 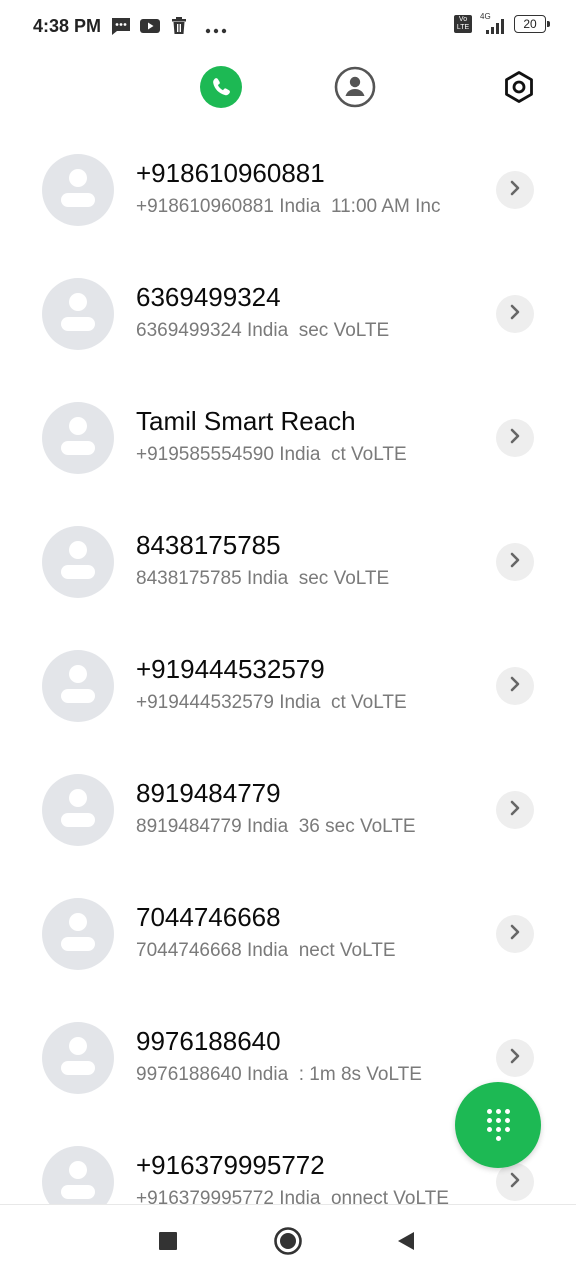 What do you see at coordinates (216, 31) in the screenshot?
I see `more-notifications-icon` at bounding box center [216, 31].